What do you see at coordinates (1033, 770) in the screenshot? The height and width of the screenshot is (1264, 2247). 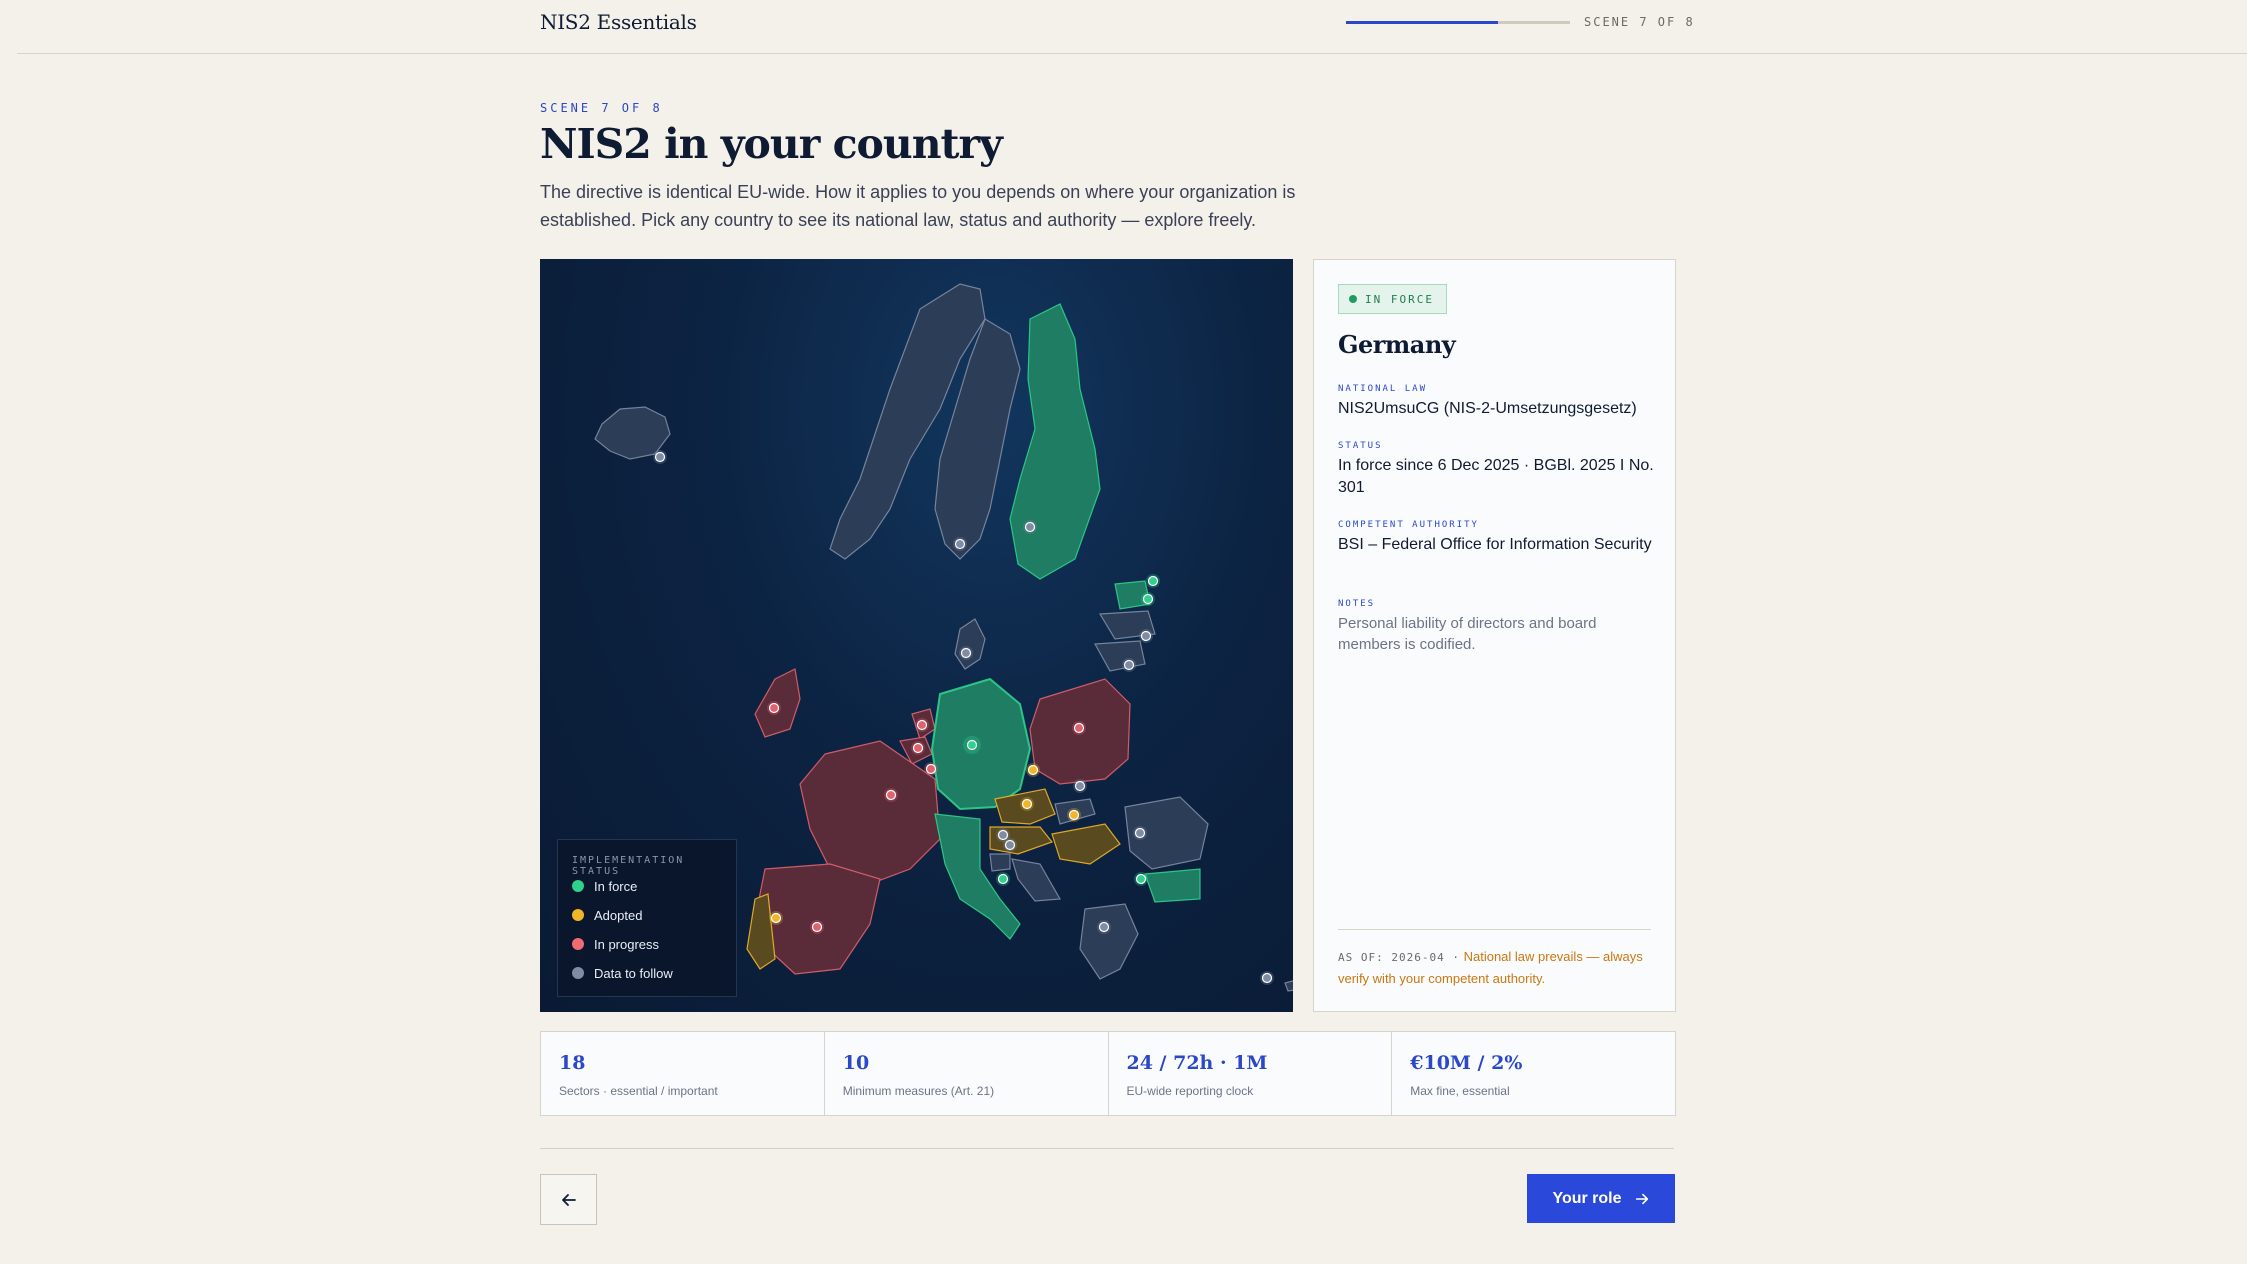 I see `country-pin-czechia` at bounding box center [1033, 770].